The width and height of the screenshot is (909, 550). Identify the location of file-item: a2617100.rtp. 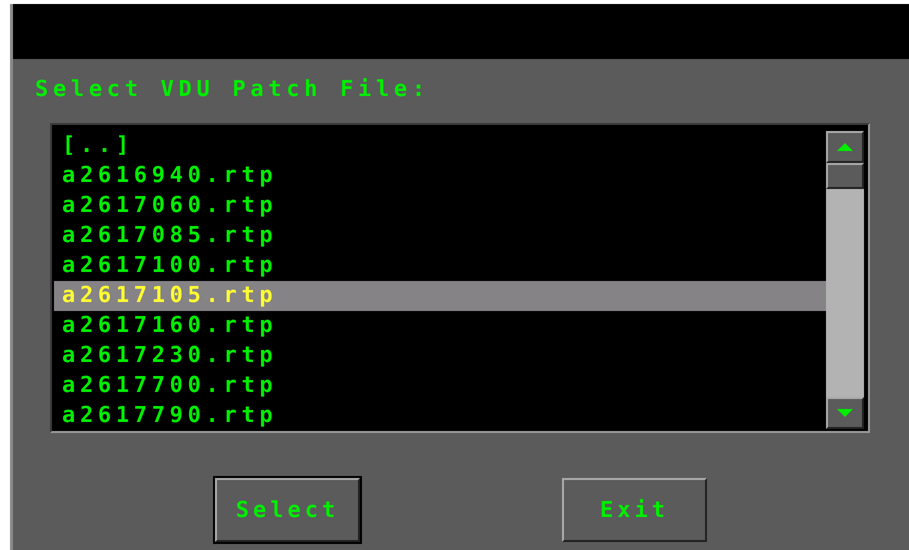
(440, 266).